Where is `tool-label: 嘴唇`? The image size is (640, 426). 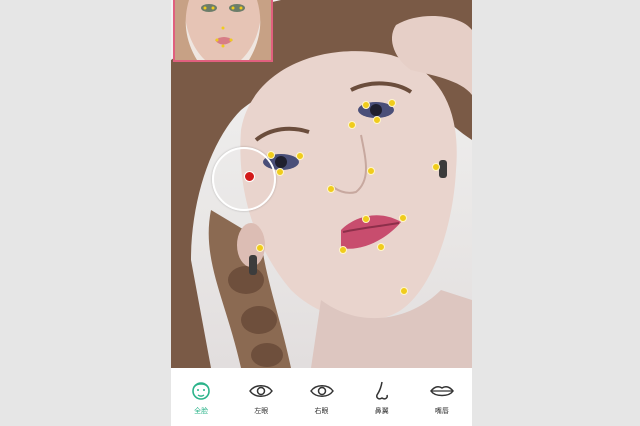
tool-label: 嘴唇 is located at coordinates (441, 411).